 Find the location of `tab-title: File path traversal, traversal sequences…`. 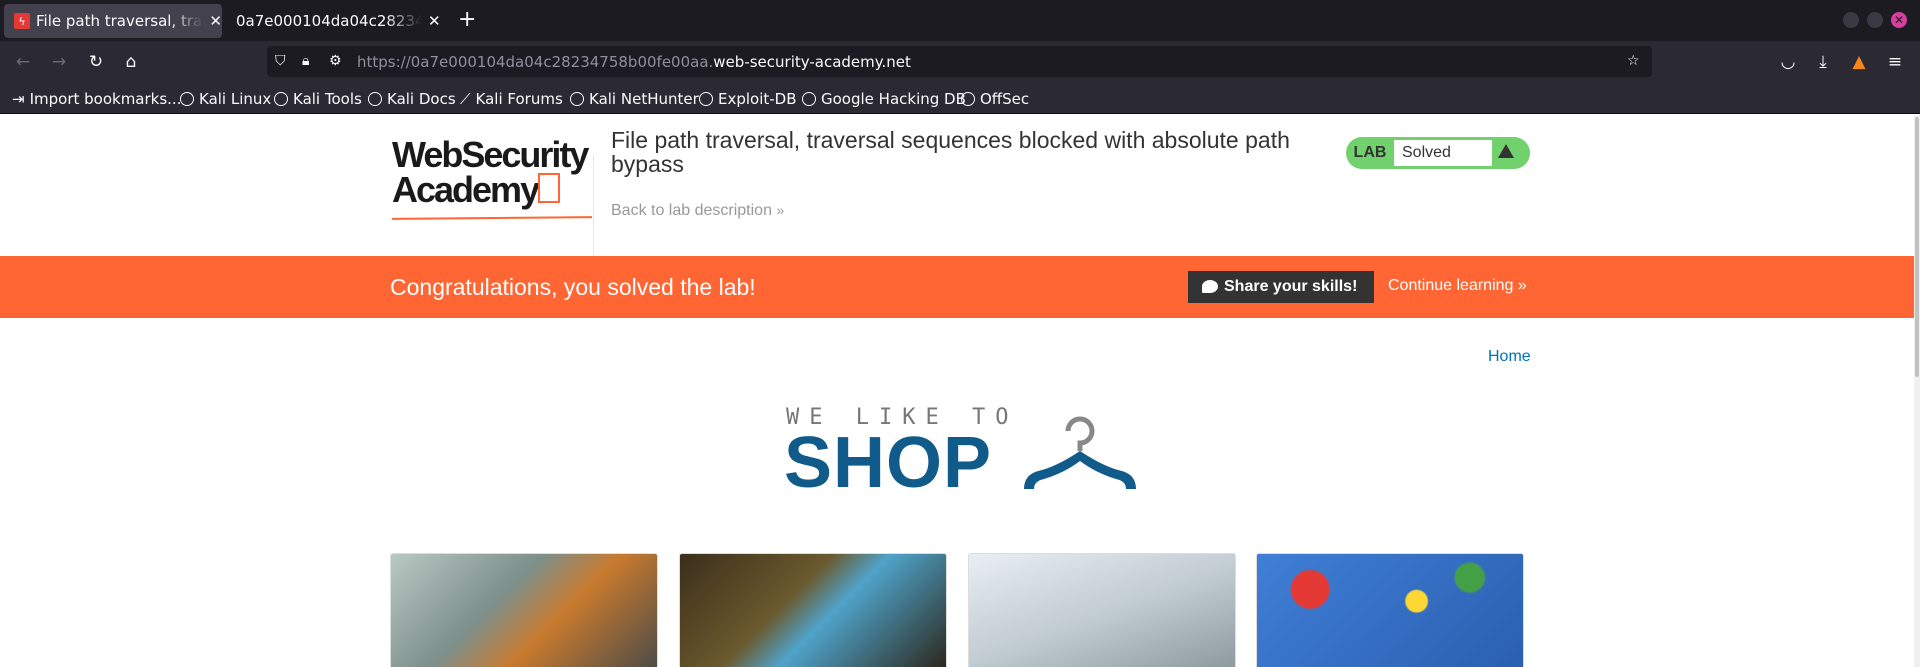

tab-title: File path traversal, traversal sequences… is located at coordinates (119, 21).